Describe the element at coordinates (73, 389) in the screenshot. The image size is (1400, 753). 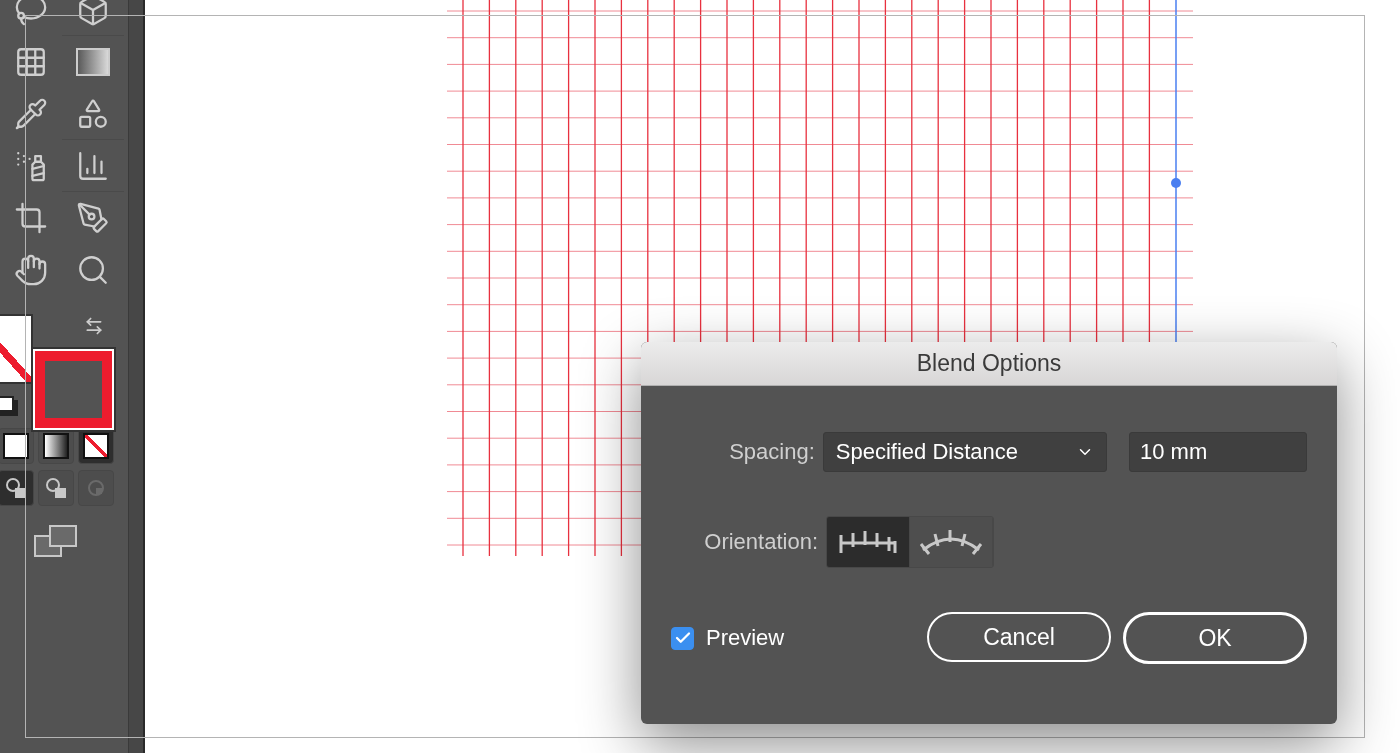
I see `stroke-swatch` at that location.